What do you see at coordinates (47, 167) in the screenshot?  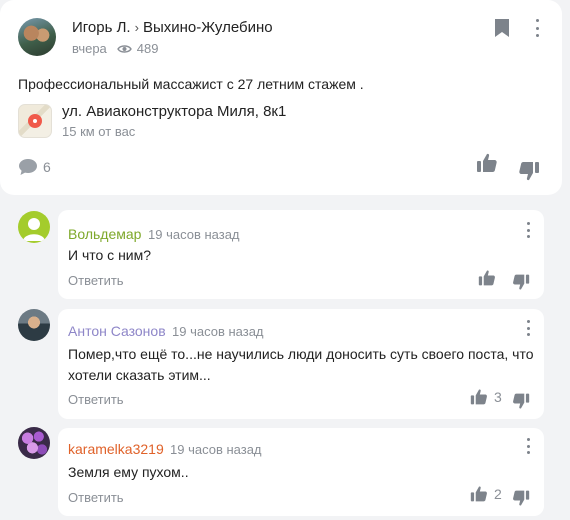 I see `comments-count: 6` at bounding box center [47, 167].